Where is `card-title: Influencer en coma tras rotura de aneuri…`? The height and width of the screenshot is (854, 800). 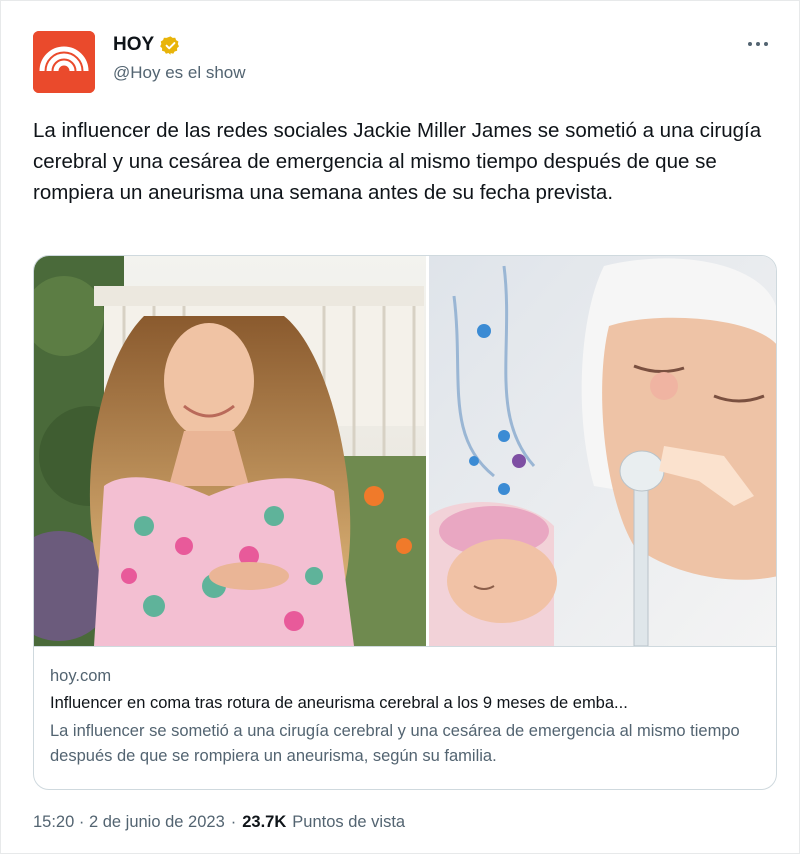
card-title: Influencer en coma tras rotura de aneuri… is located at coordinates (339, 703).